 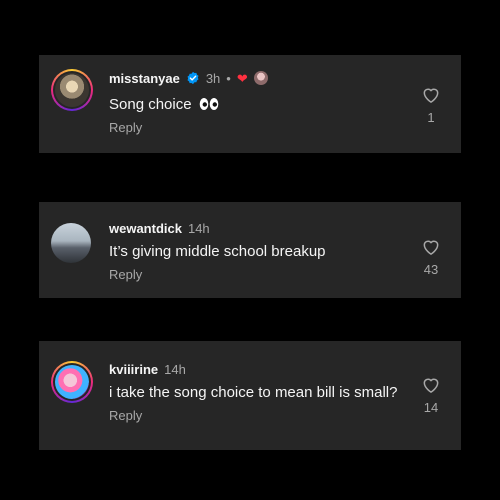 What do you see at coordinates (213, 78) in the screenshot?
I see `comment-time: 3h` at bounding box center [213, 78].